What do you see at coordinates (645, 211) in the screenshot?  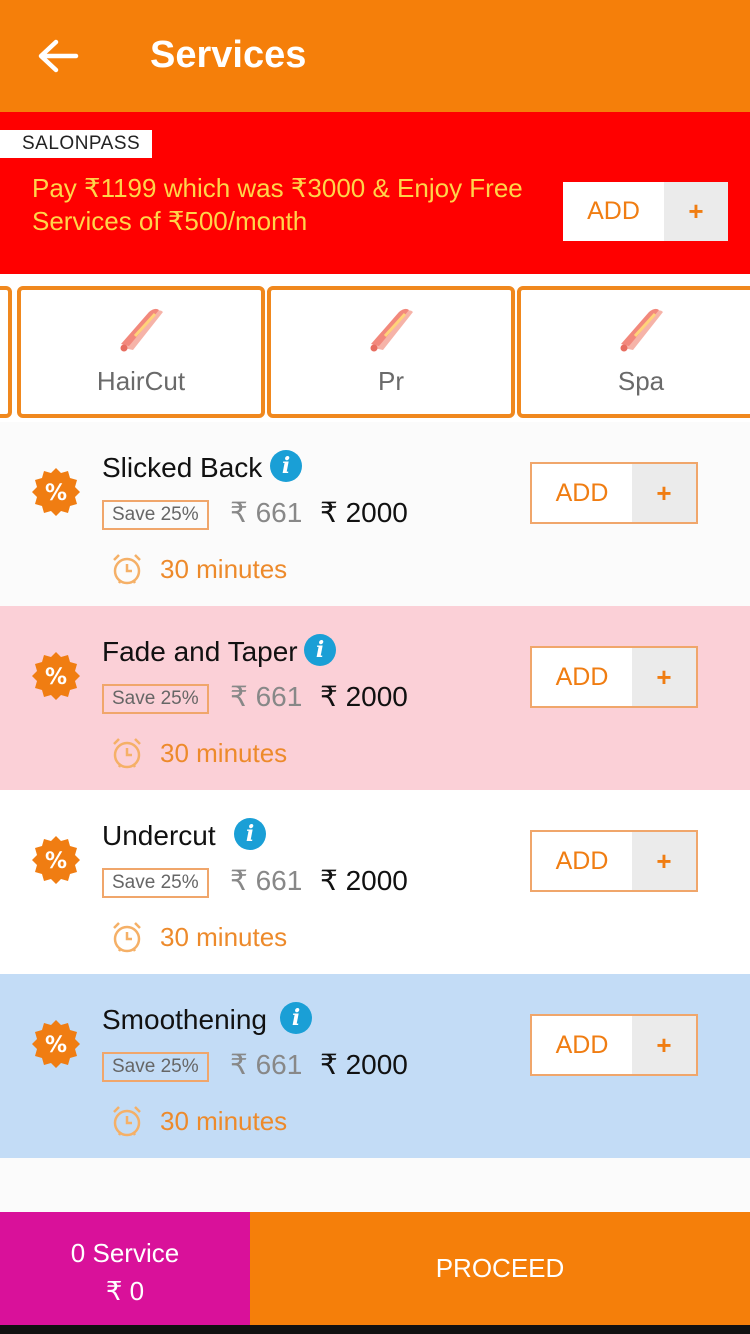 I see `promo-add-button: ADD +` at bounding box center [645, 211].